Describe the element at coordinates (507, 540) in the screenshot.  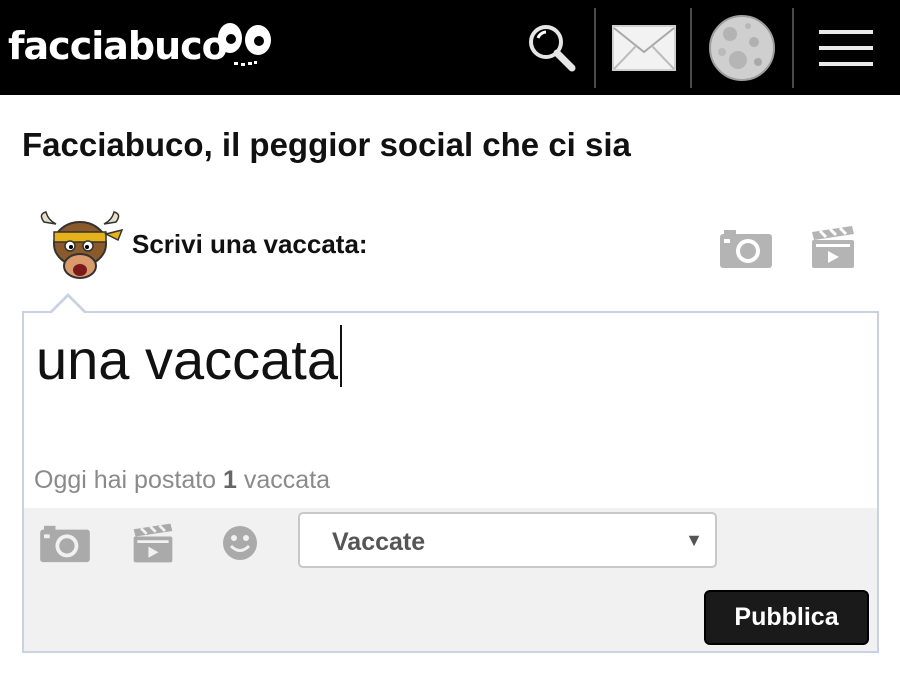
I see `category-select: Vaccate ▼` at that location.